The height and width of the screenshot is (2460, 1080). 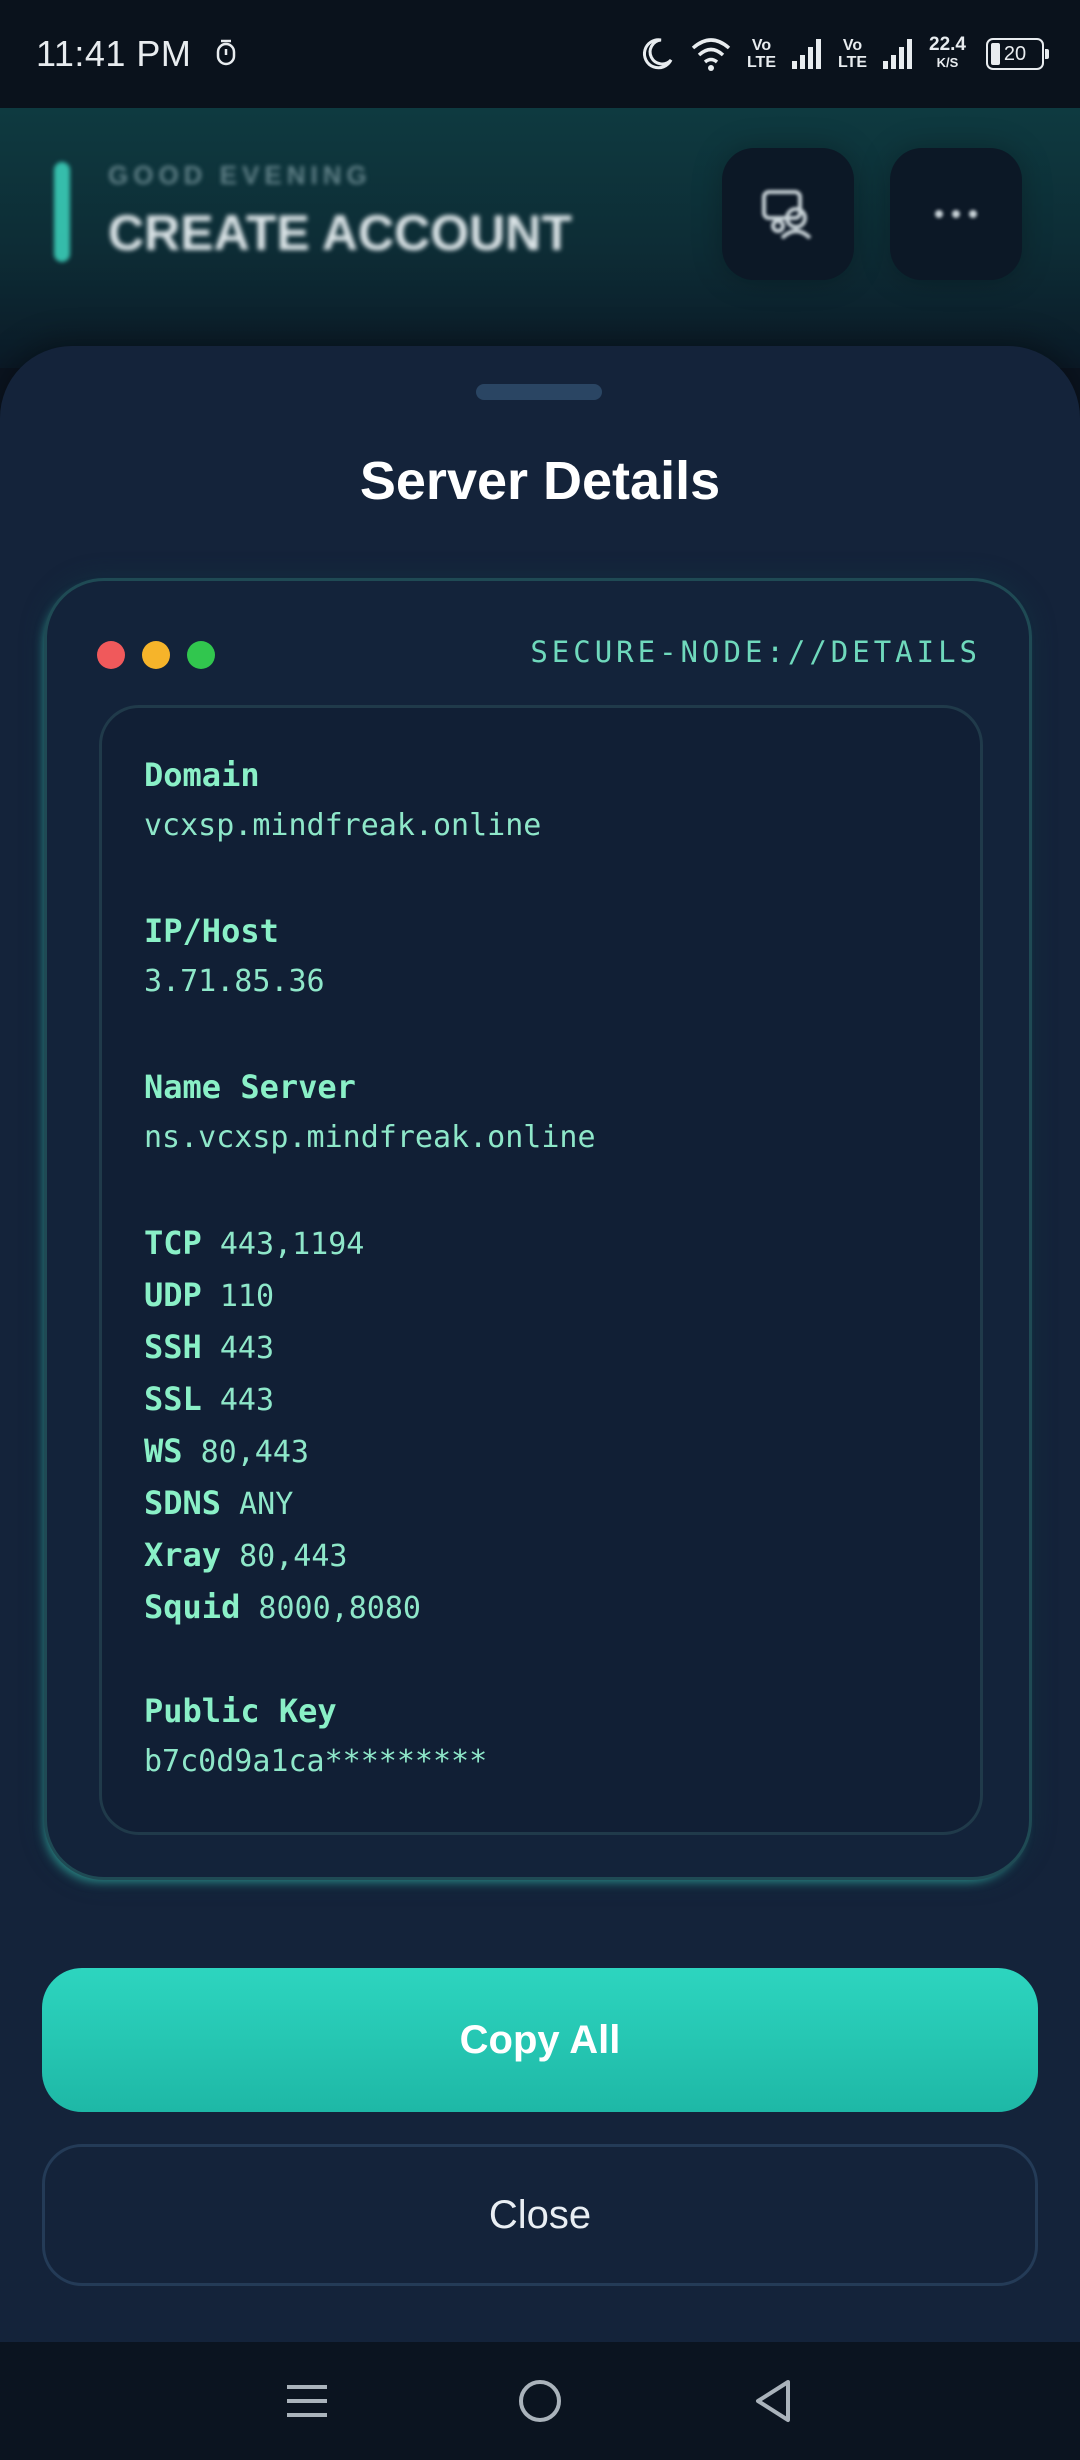 I want to click on terminal-label: SECURE-NODE://DETAILS, so click(x=755, y=652).